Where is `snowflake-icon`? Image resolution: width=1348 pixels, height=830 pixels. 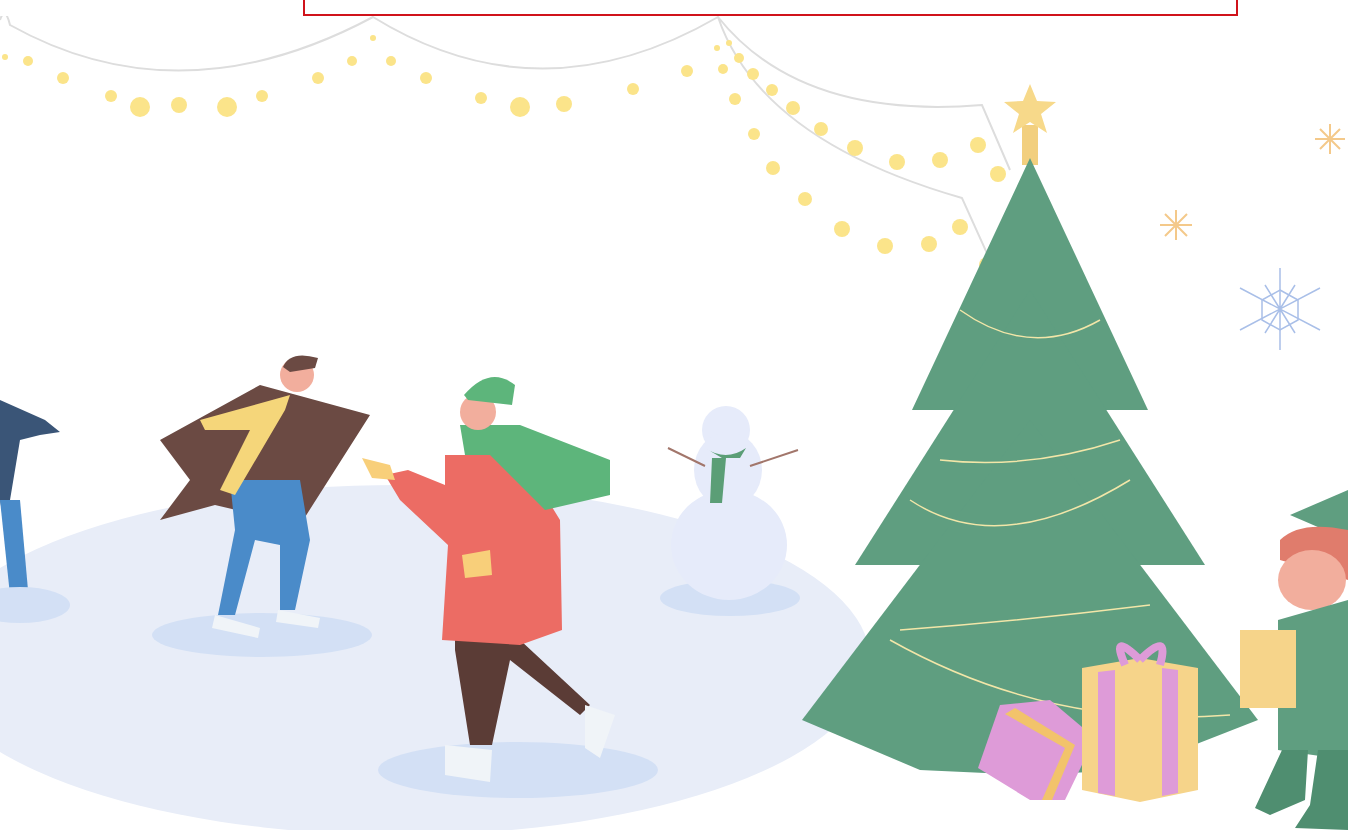 snowflake-icon is located at coordinates (1280, 309).